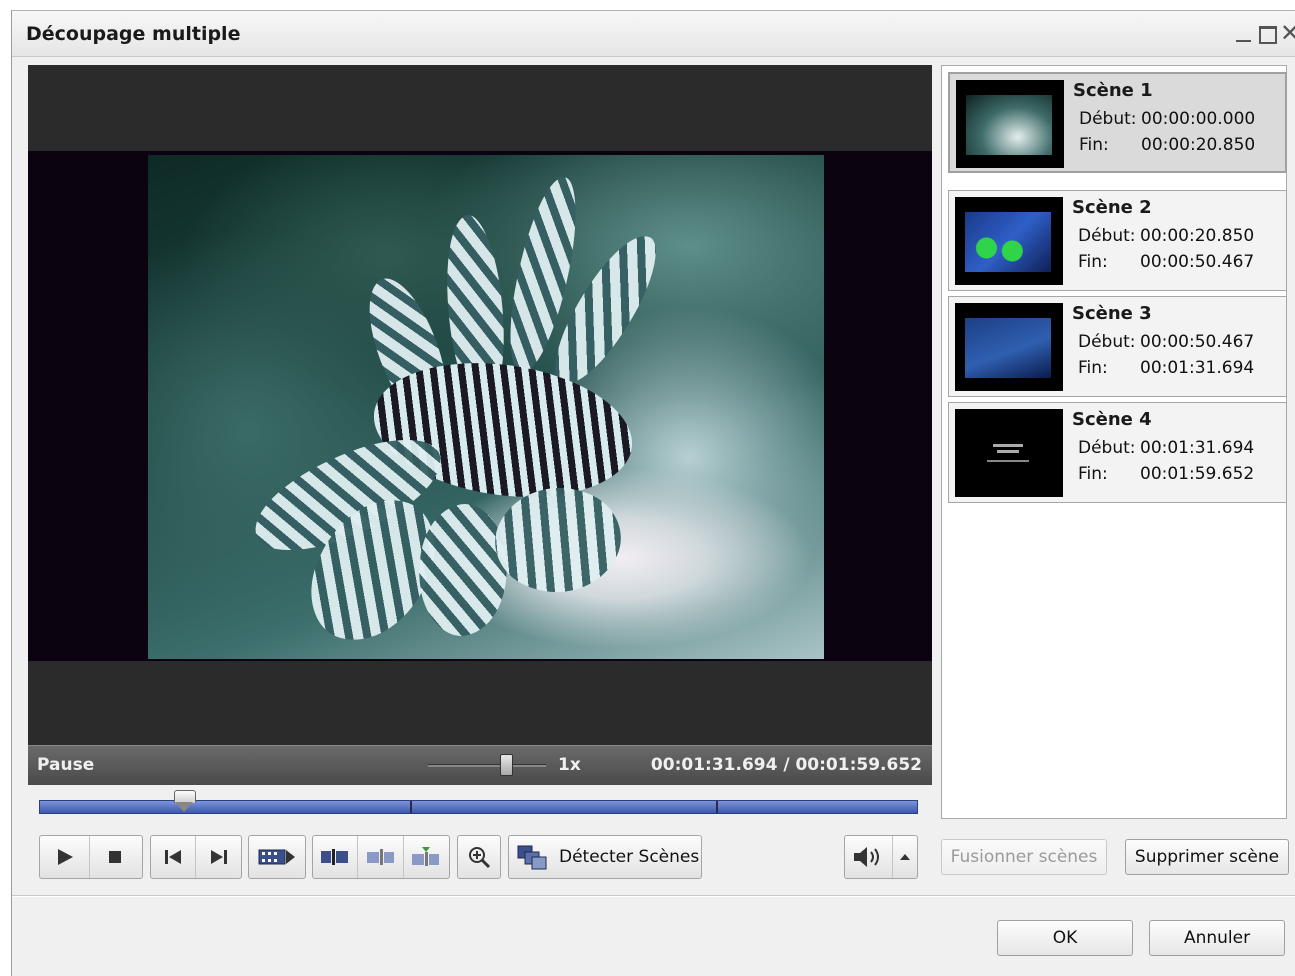 This screenshot has height=976, width=1295. What do you see at coordinates (1166, 262) in the screenshot?
I see `scene-end: Fin: 00:00:50.467` at bounding box center [1166, 262].